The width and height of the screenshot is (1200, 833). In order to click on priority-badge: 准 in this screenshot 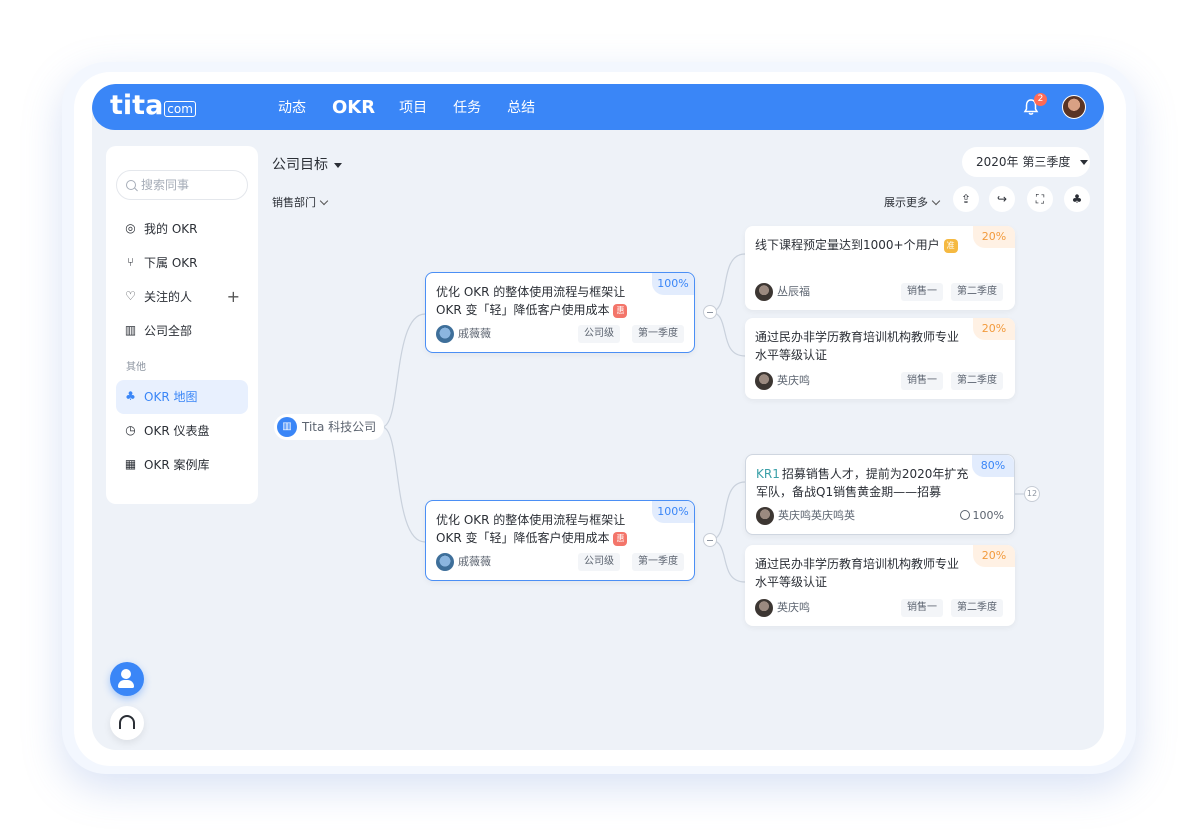, I will do `click(950, 245)`.